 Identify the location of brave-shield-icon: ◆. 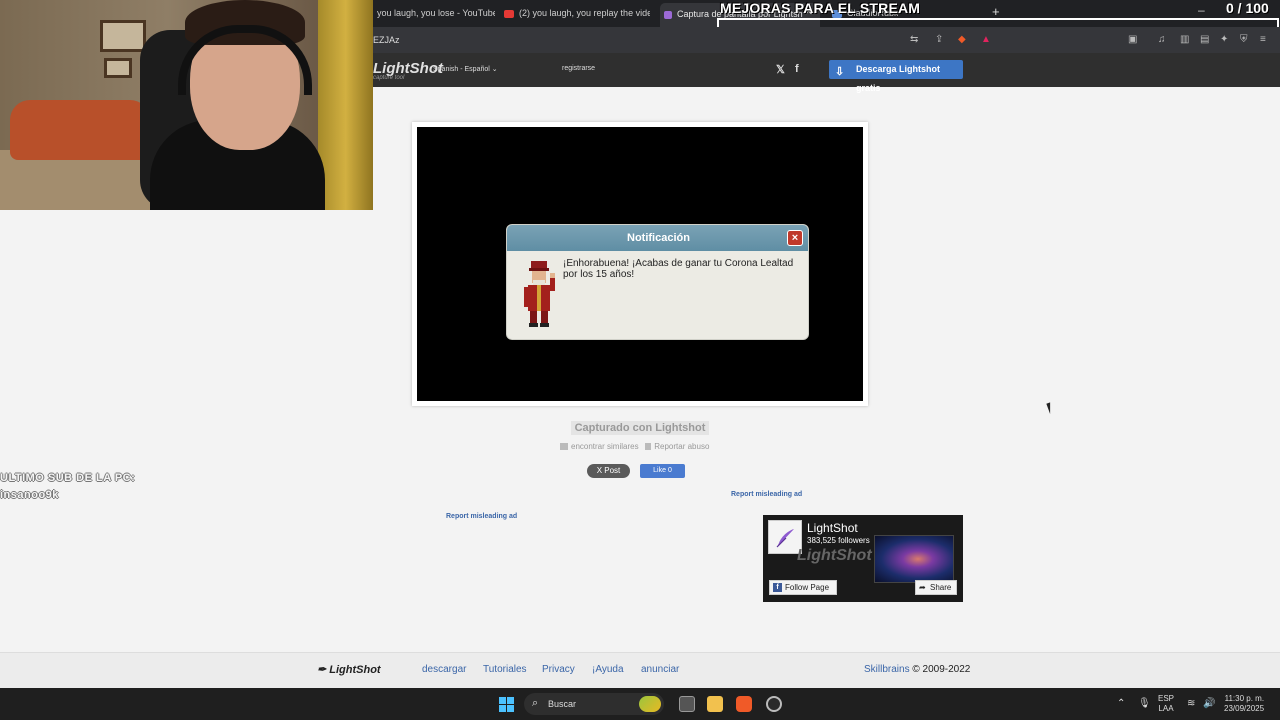
(962, 39).